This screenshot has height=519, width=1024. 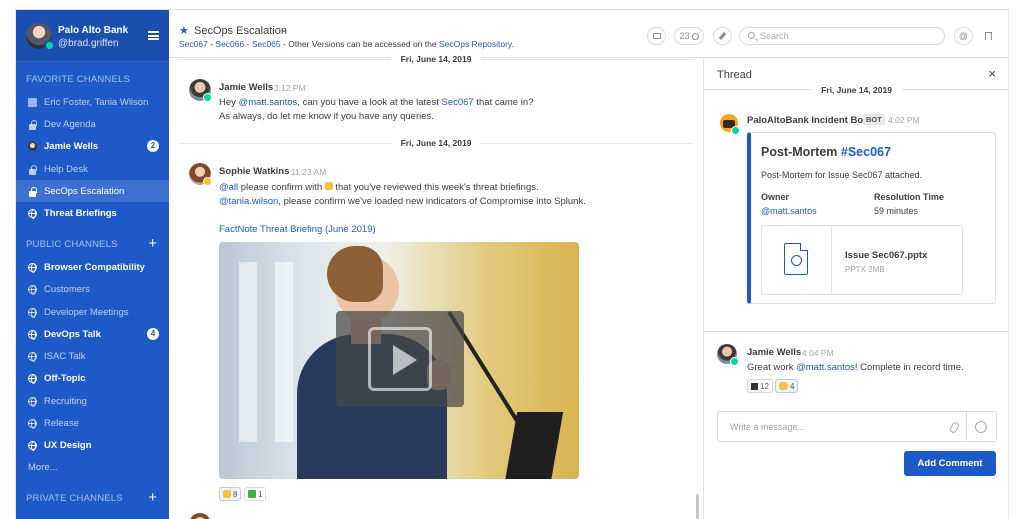 I want to click on reaction-raised-hands: 4, so click(x=787, y=386).